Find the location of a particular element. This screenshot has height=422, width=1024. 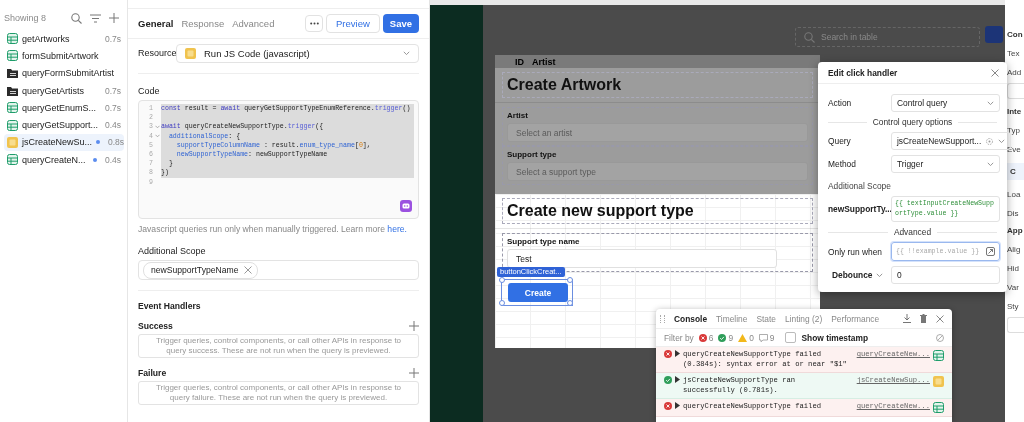

section-label: Control query options is located at coordinates (912, 122).